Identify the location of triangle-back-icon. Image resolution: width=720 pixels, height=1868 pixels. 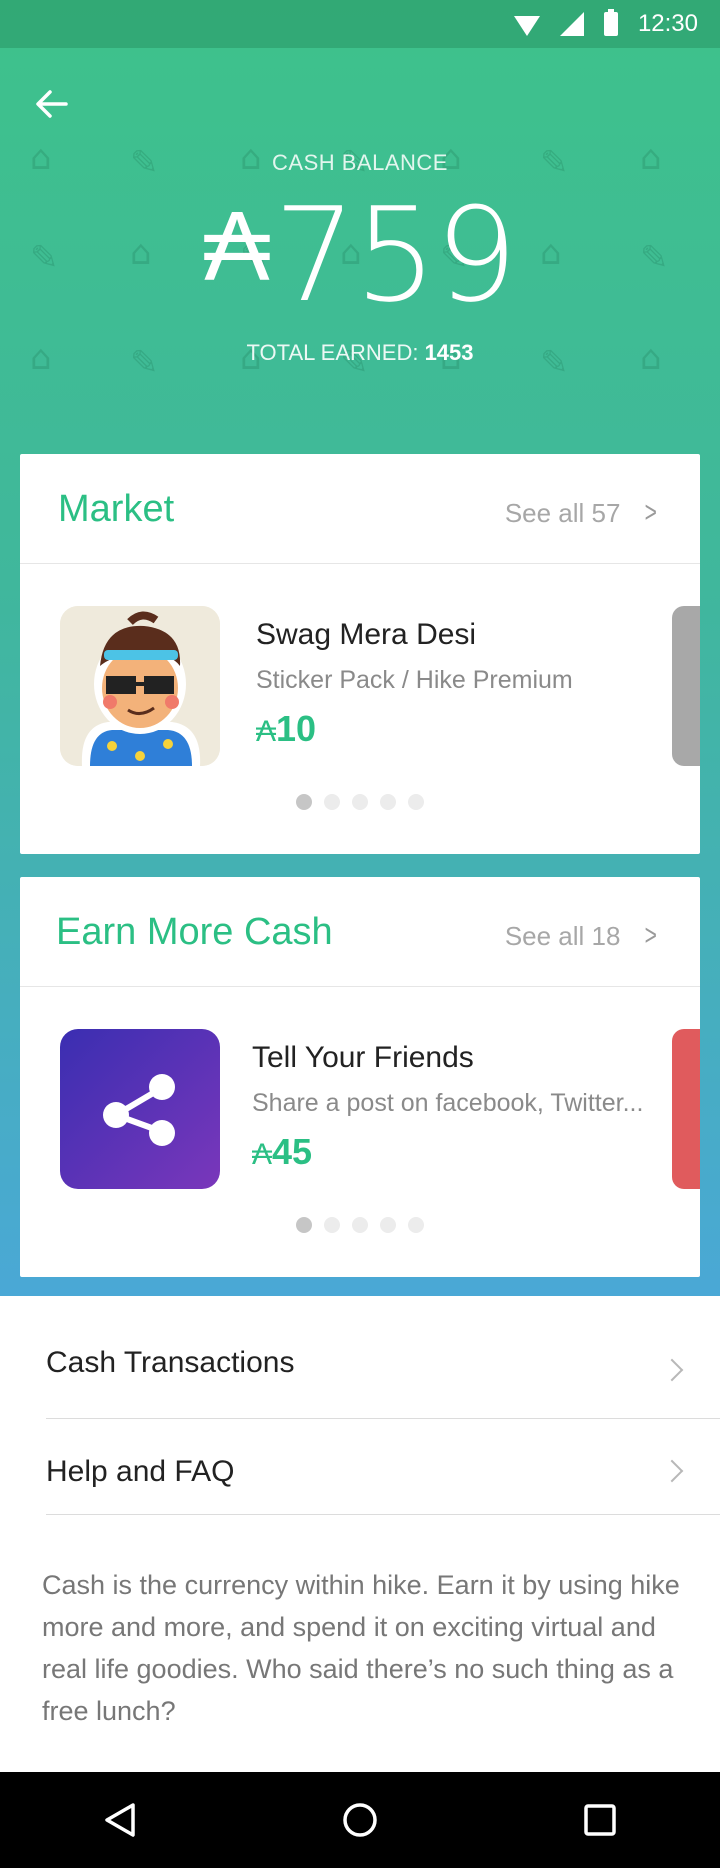
(120, 1820).